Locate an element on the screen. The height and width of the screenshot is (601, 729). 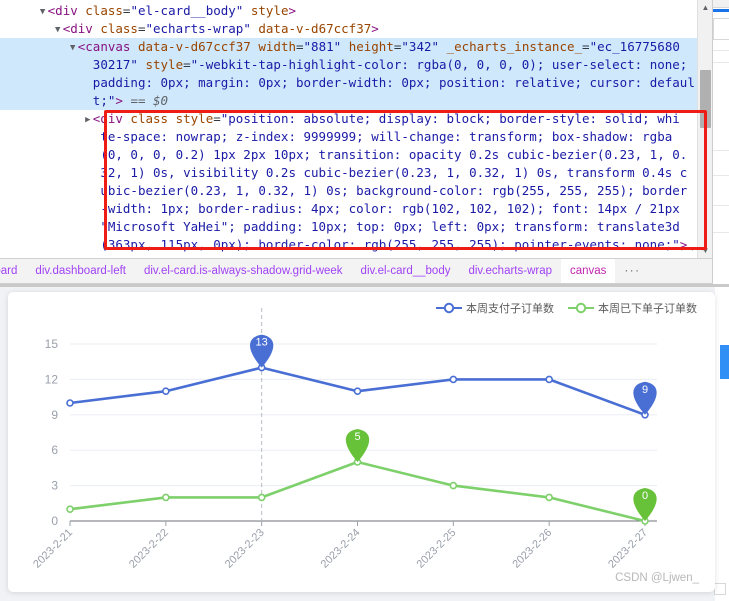
code-token-val: "el-card__body" is located at coordinates (187, 10).